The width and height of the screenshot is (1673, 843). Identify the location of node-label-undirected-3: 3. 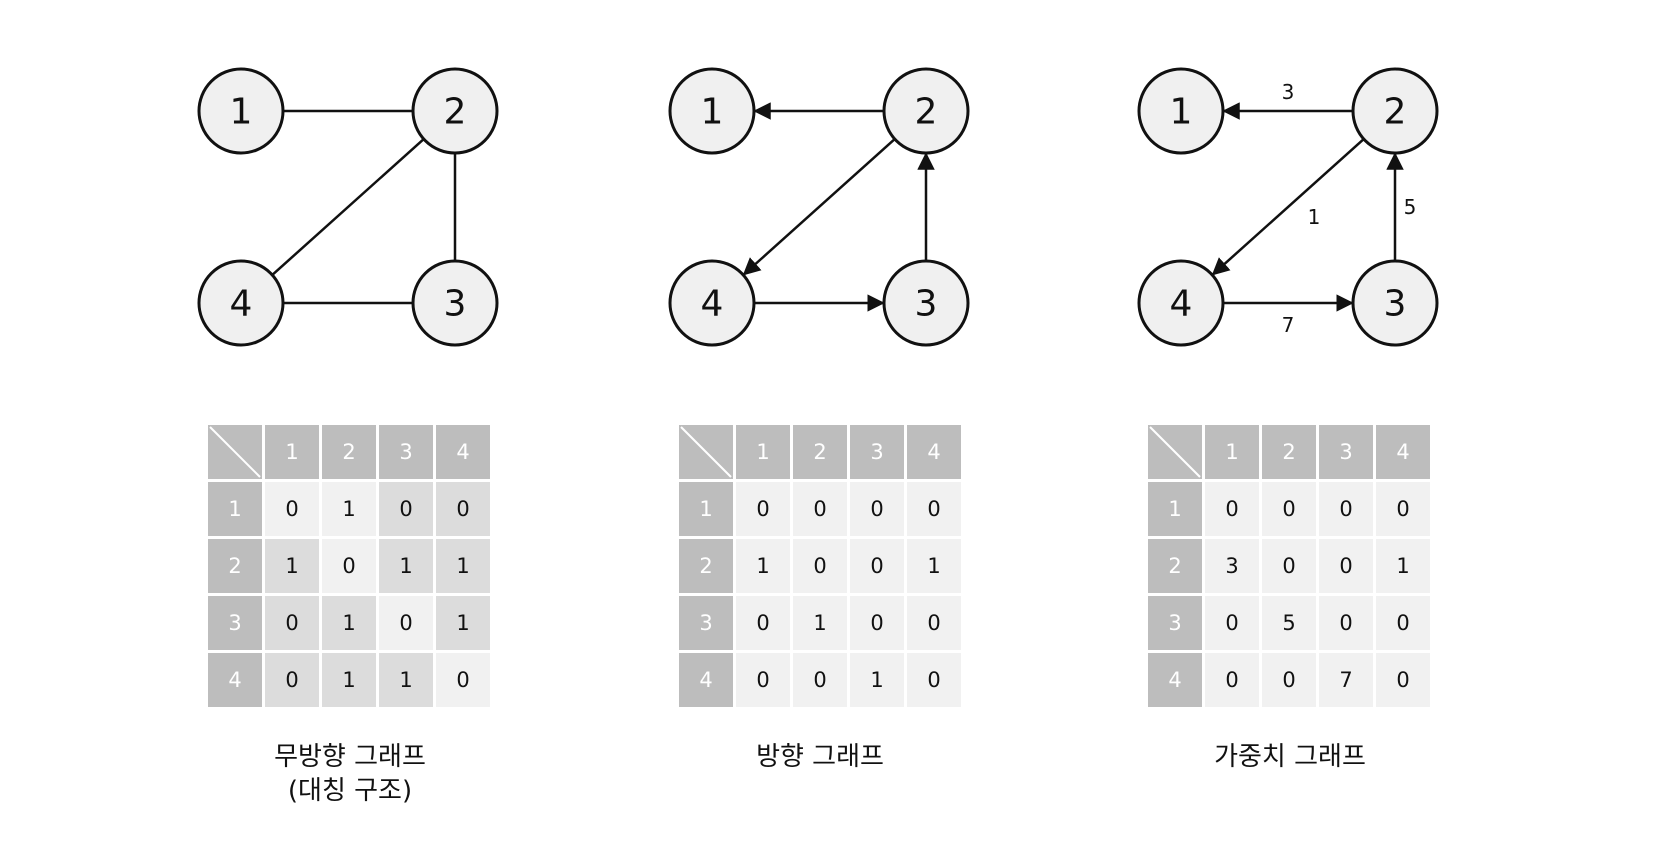
(455, 304).